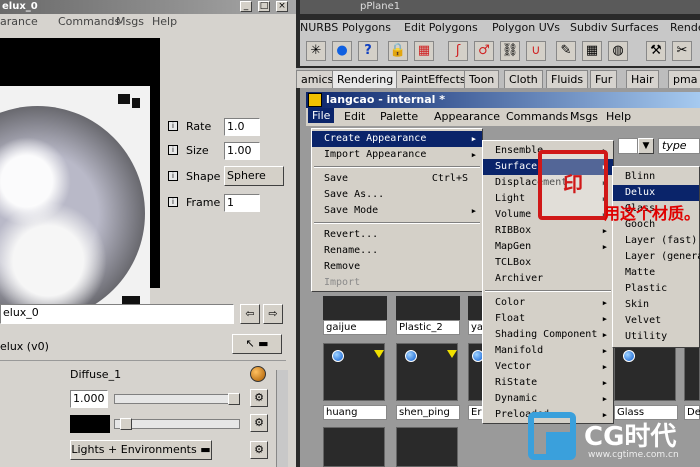  I want to click on surface-menu-item: Layer (general), so click(656, 257).